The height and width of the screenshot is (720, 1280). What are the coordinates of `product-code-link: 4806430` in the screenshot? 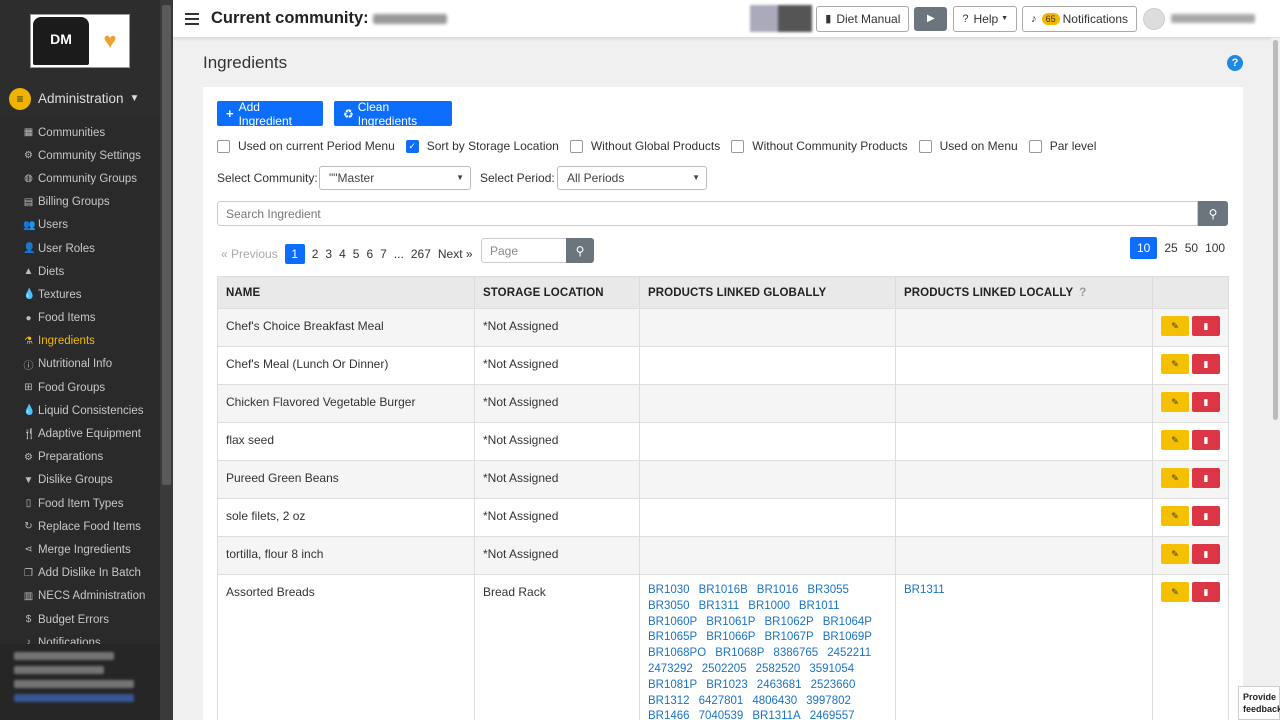 It's located at (774, 702).